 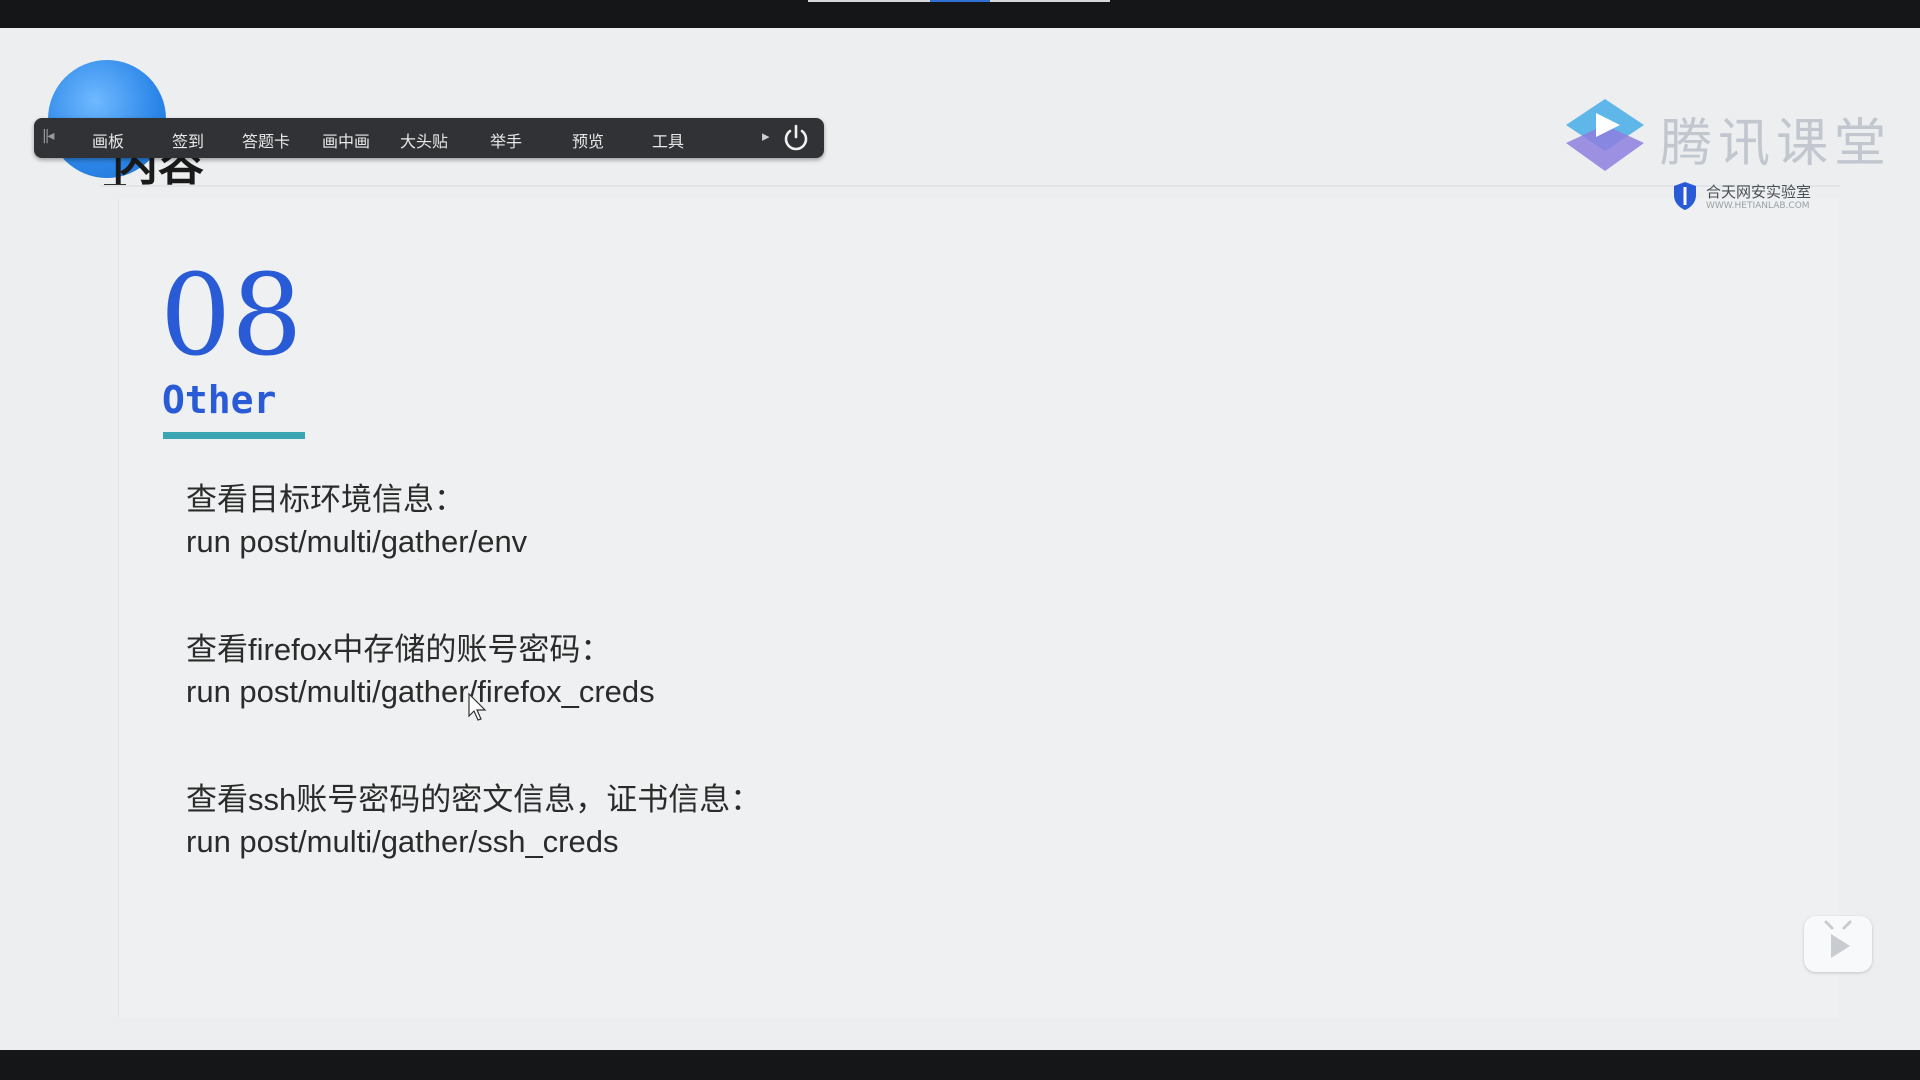 I want to click on toolbar-item-answer-card: 答题卡, so click(x=266, y=140).